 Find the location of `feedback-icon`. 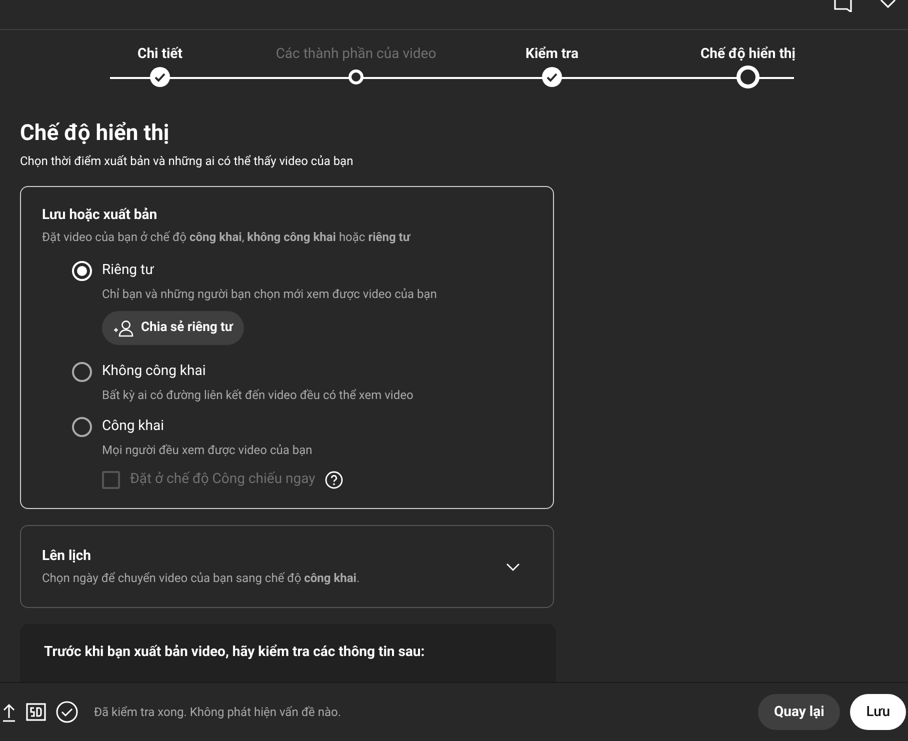

feedback-icon is located at coordinates (843, 6).